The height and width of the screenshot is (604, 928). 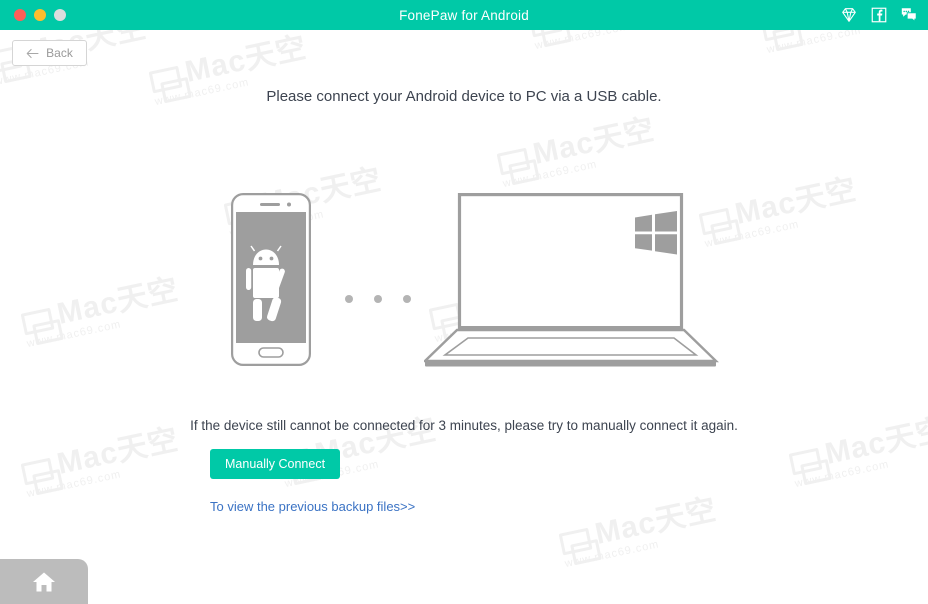 I want to click on titlebar-actions, so click(x=879, y=15).